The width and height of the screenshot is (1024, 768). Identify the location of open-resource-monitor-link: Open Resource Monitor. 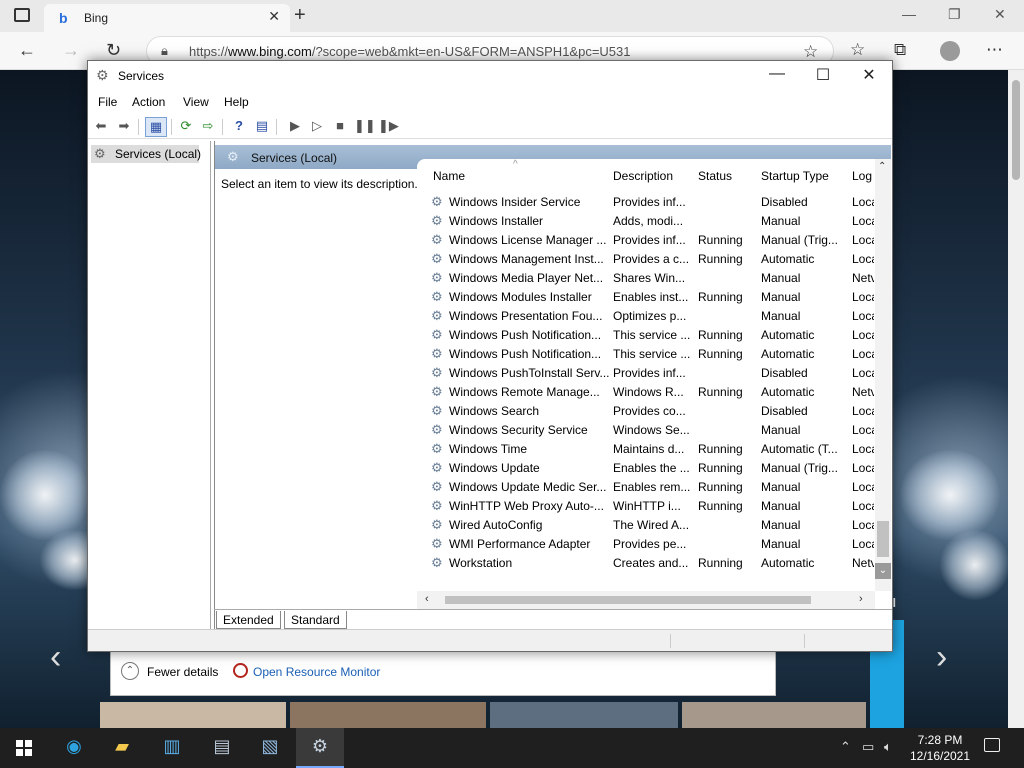
(316, 672).